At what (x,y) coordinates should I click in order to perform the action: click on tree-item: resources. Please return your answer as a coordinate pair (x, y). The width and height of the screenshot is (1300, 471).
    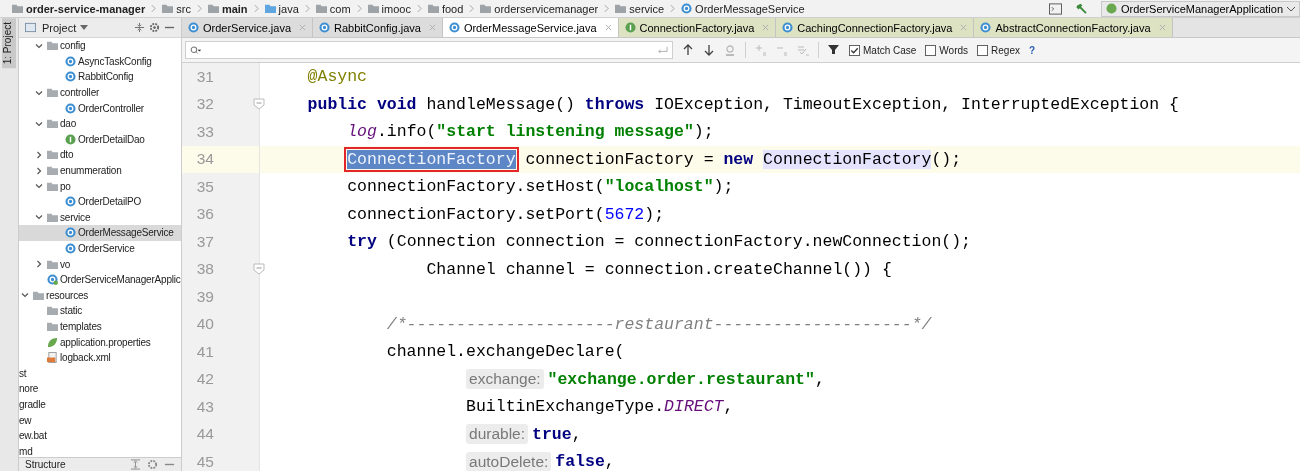
    Looking at the image, I should click on (100, 295).